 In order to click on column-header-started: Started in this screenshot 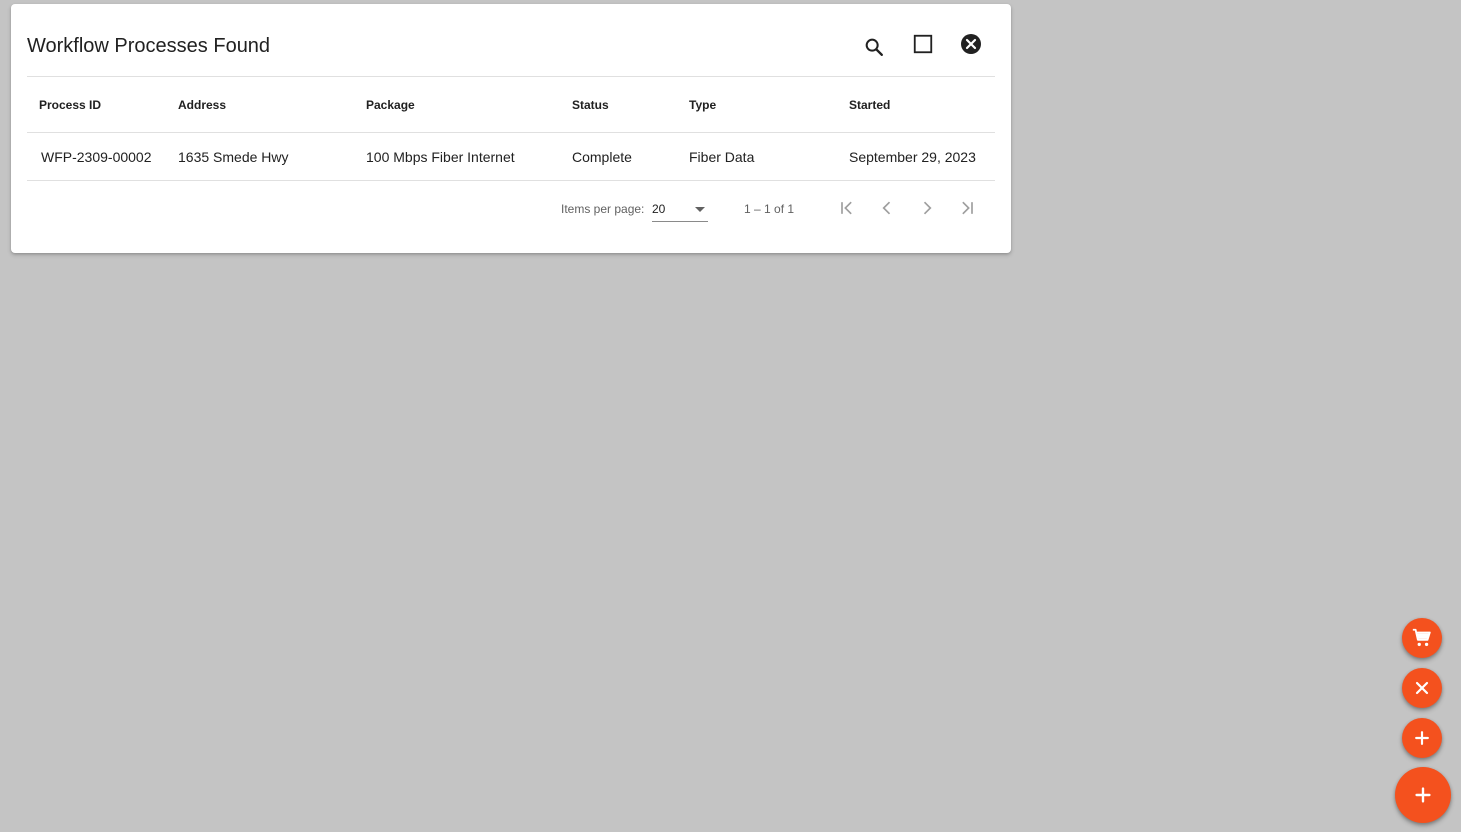, I will do `click(922, 105)`.